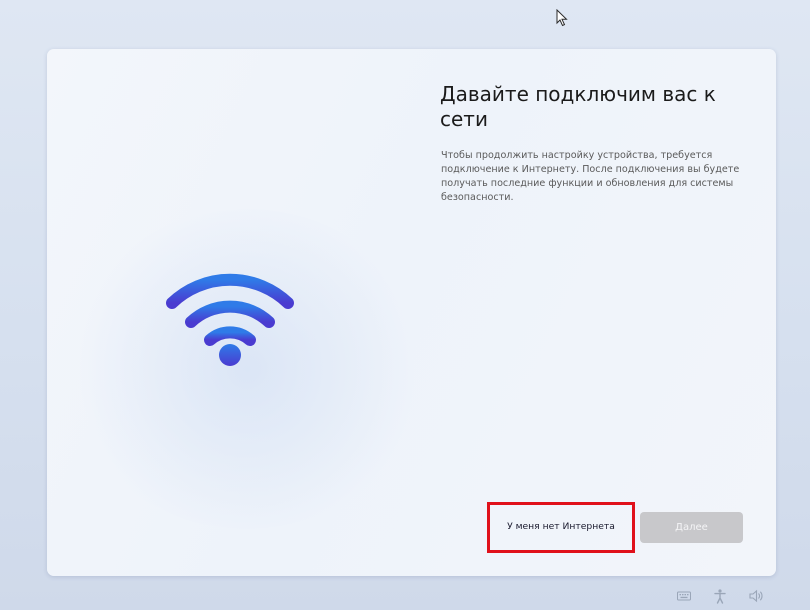 This screenshot has width=810, height=610. Describe the element at coordinates (230, 319) in the screenshot. I see `wifi-icon` at that location.